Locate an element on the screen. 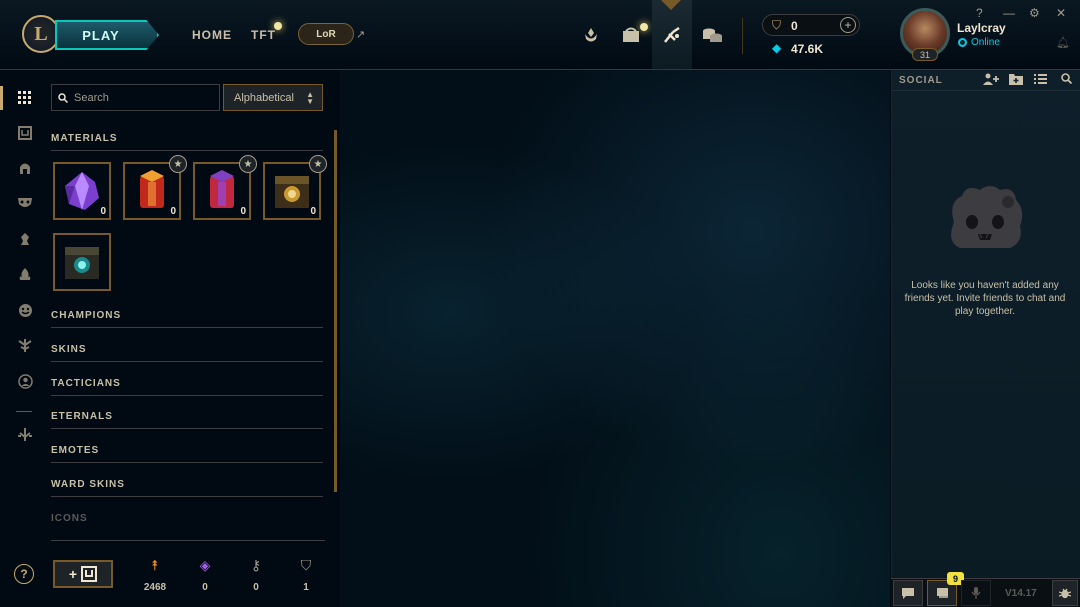  rp-icon: ⛉ is located at coordinates (777, 25).